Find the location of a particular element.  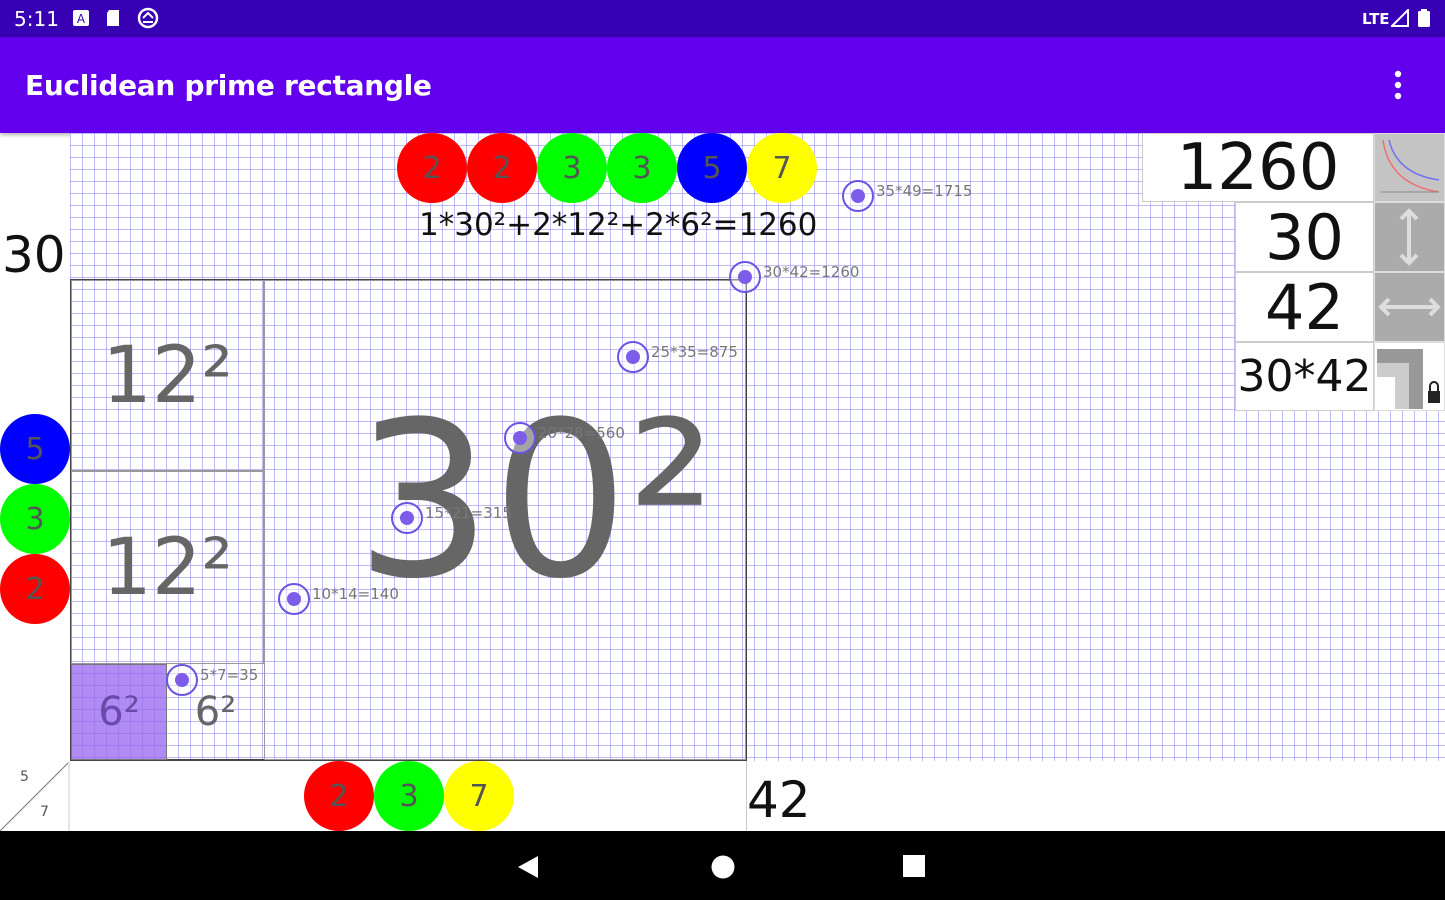

height-value: 30 is located at coordinates (1304, 237).